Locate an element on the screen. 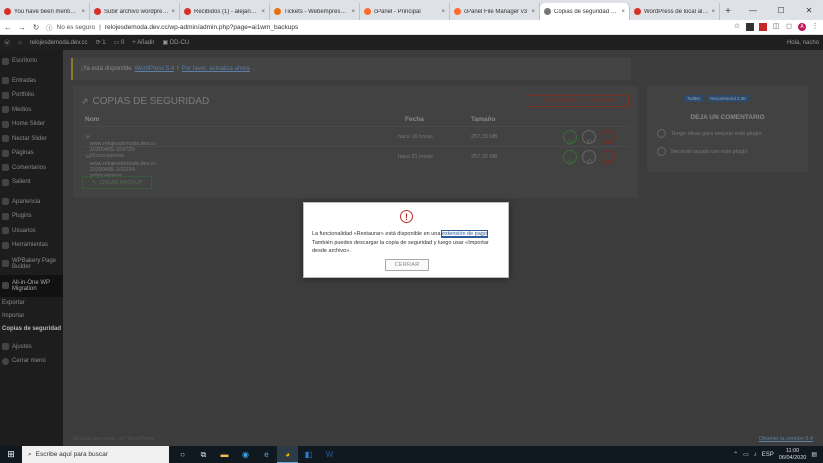  plugin-link: ▣ DD-CU is located at coordinates (175, 42).